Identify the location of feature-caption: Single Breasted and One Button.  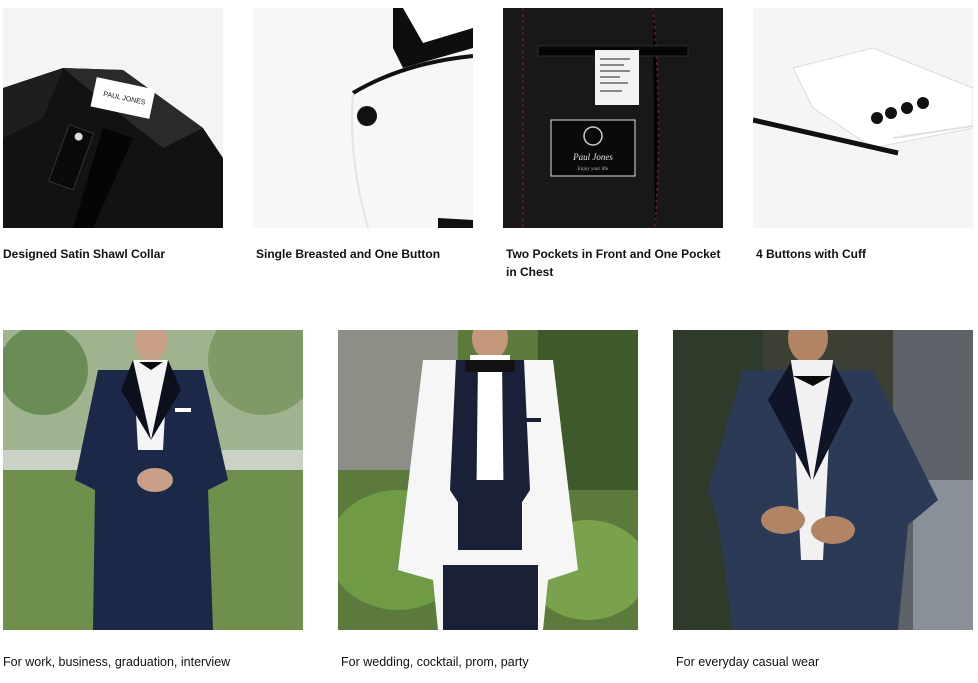
(348, 254).